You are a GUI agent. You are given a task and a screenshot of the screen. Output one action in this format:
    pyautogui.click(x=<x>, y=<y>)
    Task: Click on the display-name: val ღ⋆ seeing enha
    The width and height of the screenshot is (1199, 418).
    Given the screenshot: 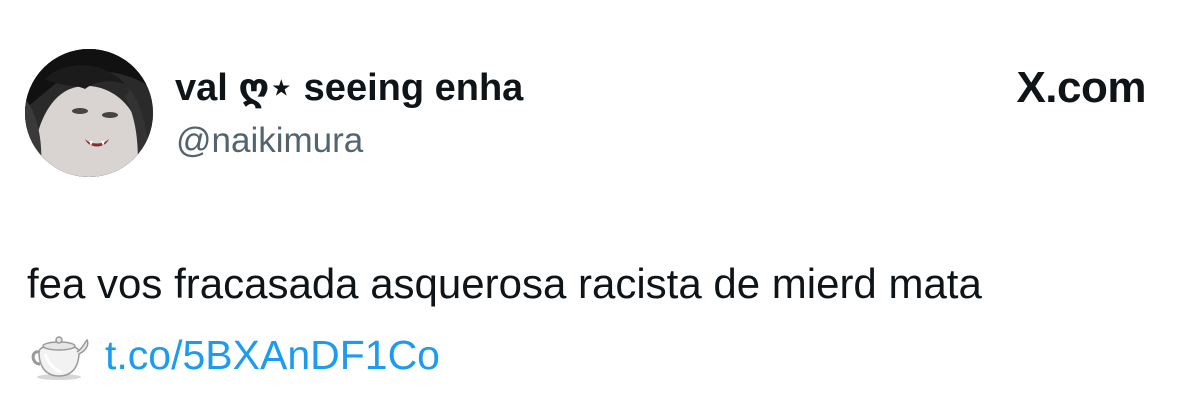 What is the action you would take?
    pyautogui.click(x=349, y=88)
    